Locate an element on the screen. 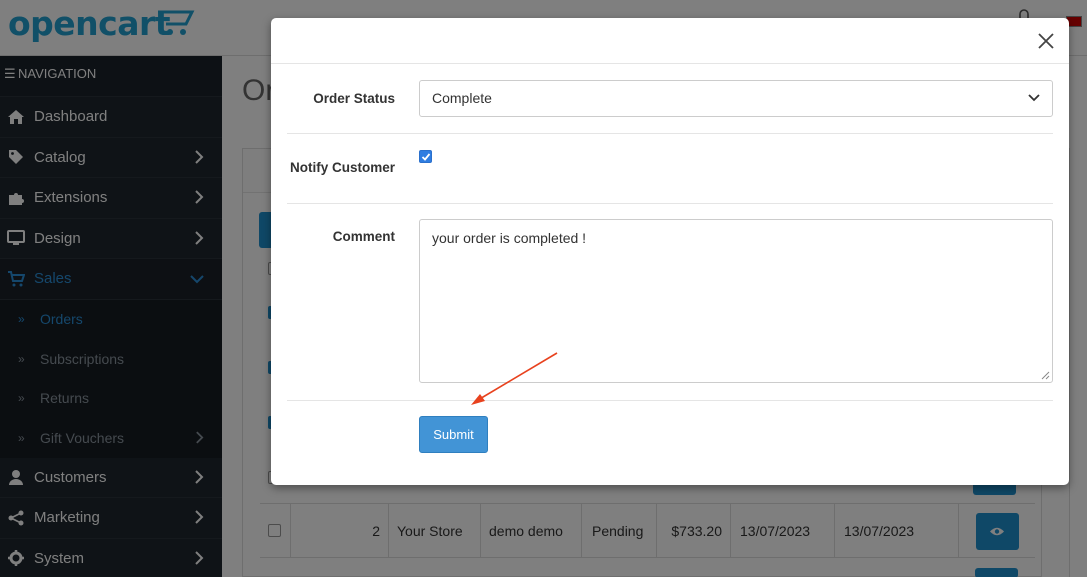 This screenshot has height=577, width=1087. order-status-label: Order Status is located at coordinates (354, 98).